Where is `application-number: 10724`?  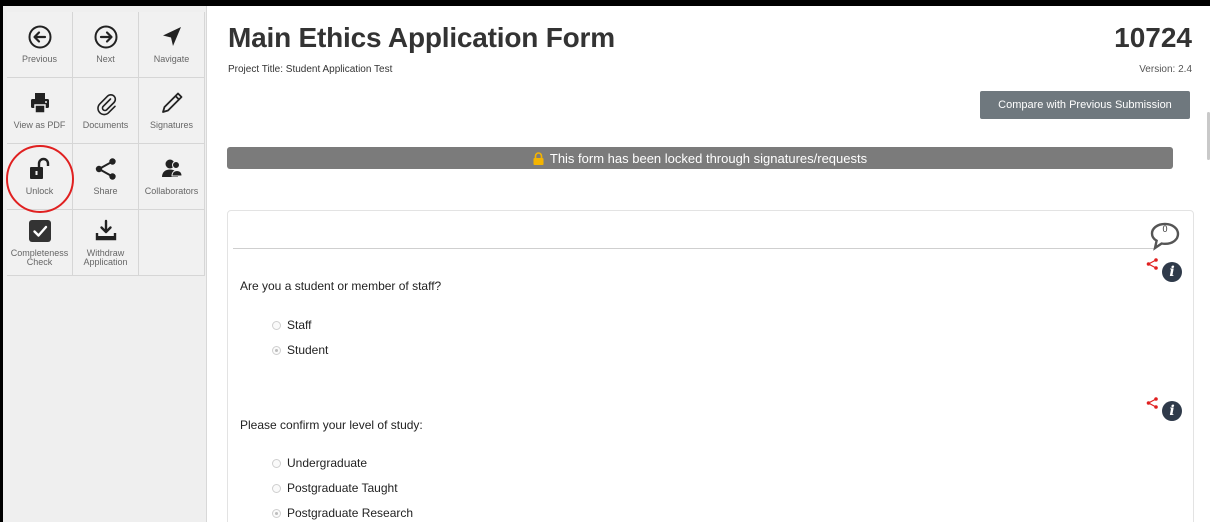 application-number: 10724 is located at coordinates (1153, 37).